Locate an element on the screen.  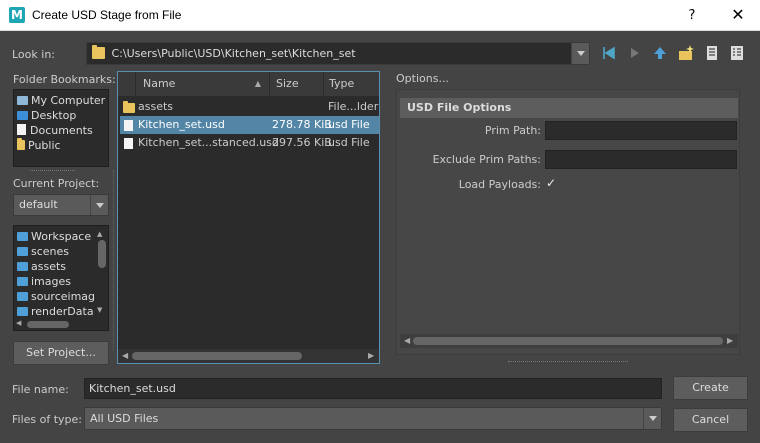
column-header-type: Type is located at coordinates (351, 84).